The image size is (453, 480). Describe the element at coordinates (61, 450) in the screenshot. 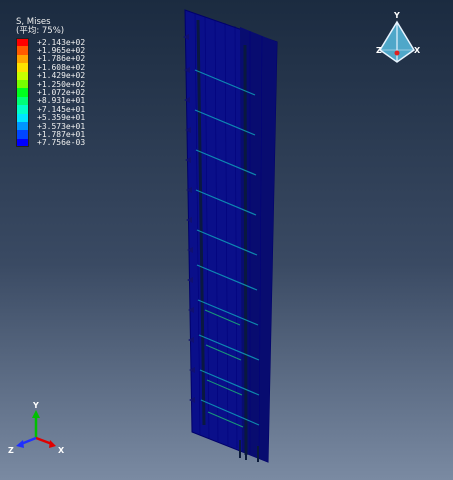

I see `triad-x-label: X` at that location.